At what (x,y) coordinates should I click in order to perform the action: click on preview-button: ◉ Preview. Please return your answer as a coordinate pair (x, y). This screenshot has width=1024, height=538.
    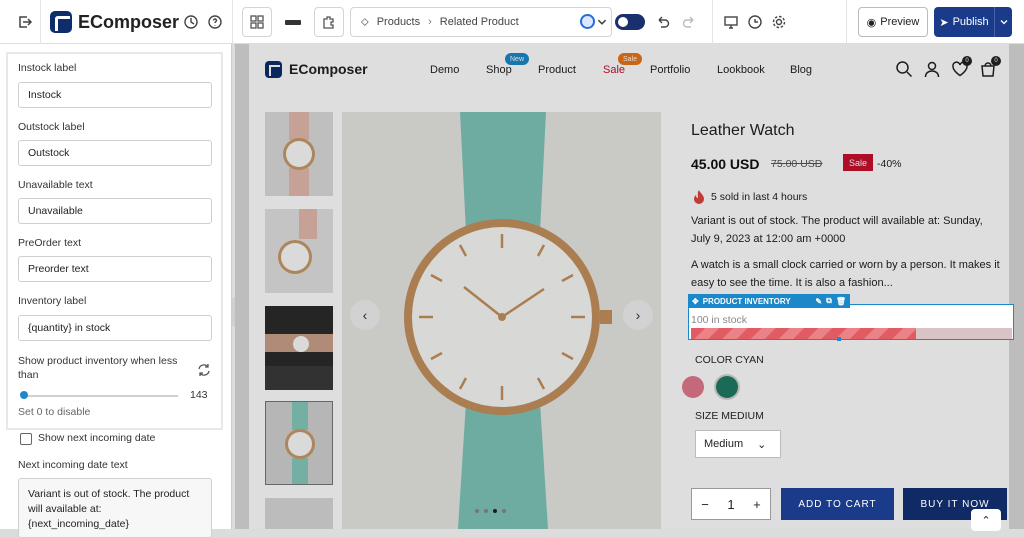
    Looking at the image, I should click on (893, 22).